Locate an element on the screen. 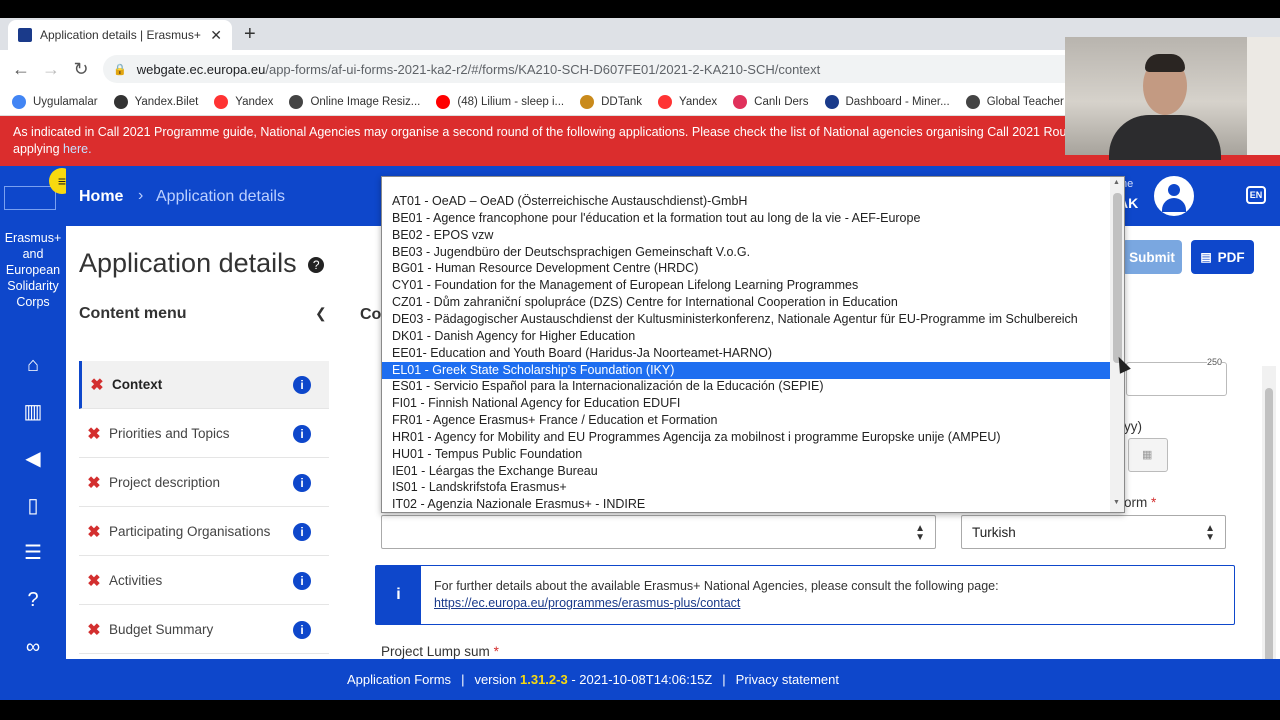 This screenshot has height=720, width=1280. submit-button: Submit is located at coordinates (1152, 257).